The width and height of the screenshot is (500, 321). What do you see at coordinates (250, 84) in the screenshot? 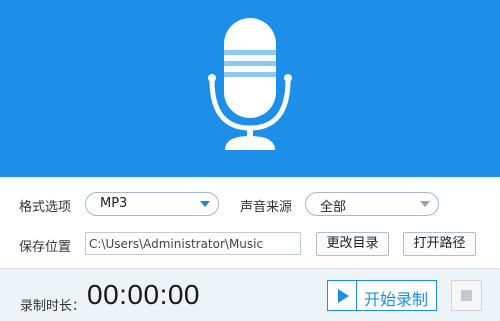
I see `microphone-icon` at bounding box center [250, 84].